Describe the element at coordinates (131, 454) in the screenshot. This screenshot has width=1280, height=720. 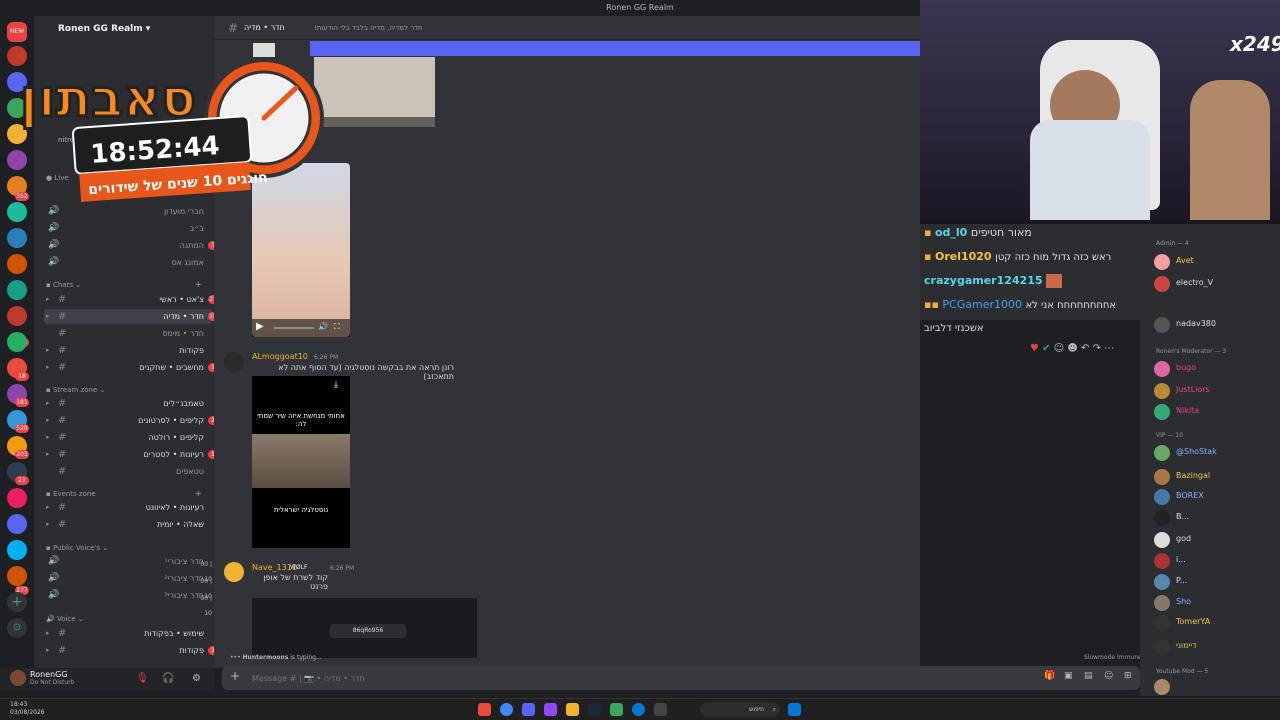
I see `channel-stream: ▸ # רעיונות • לסטרים 1` at that location.